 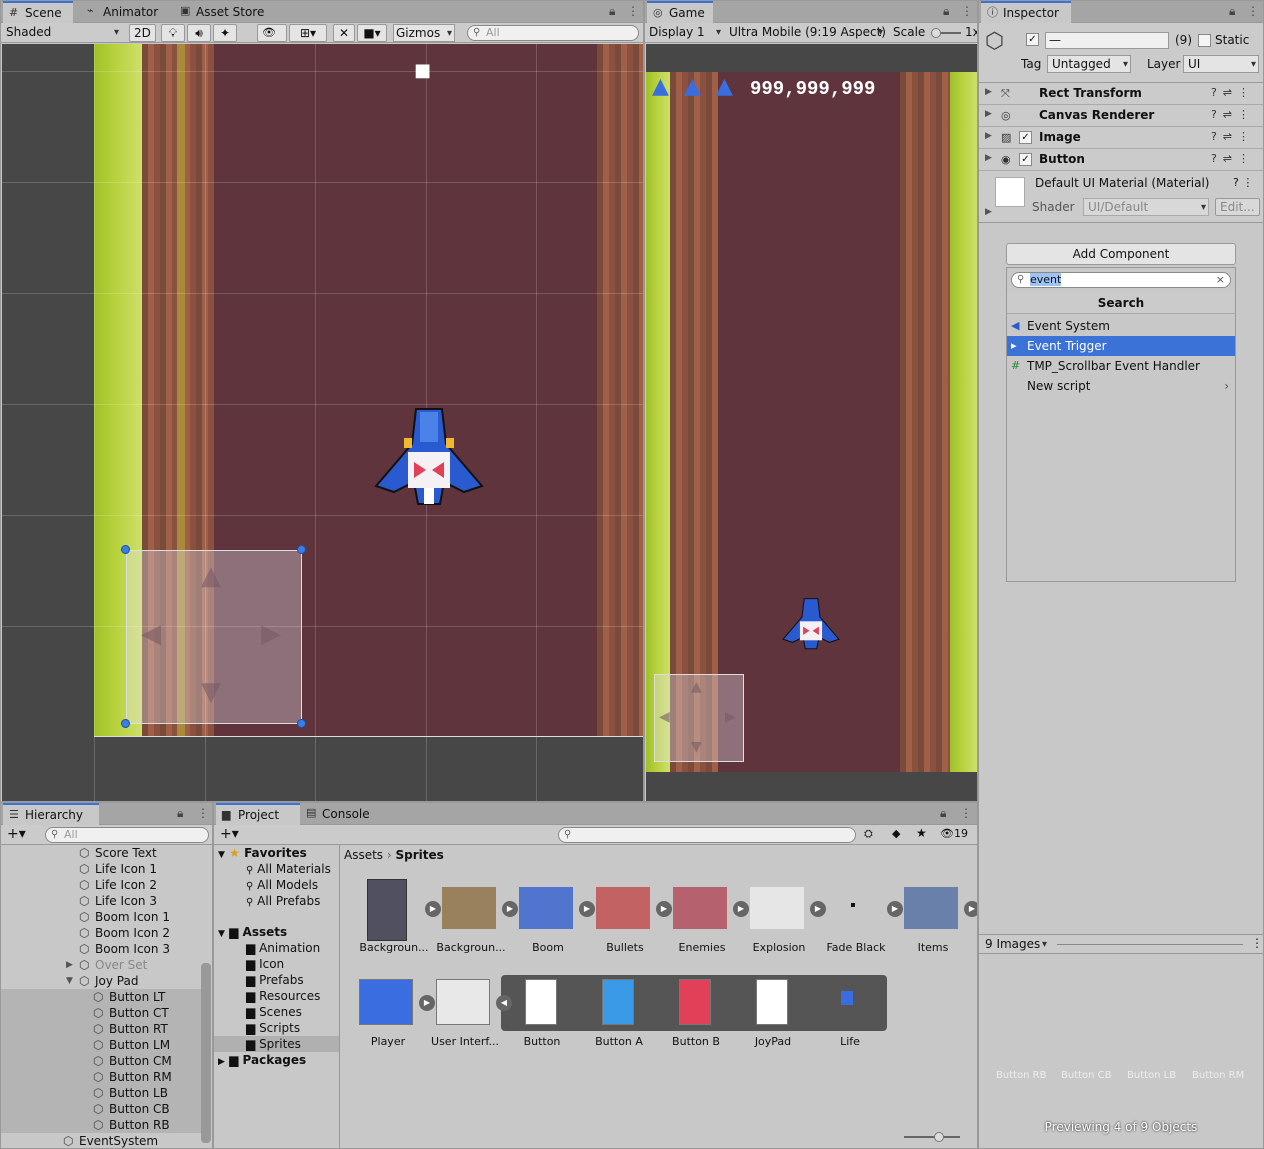 I want to click on project-search-input: ⚲, so click(x=707, y=835).